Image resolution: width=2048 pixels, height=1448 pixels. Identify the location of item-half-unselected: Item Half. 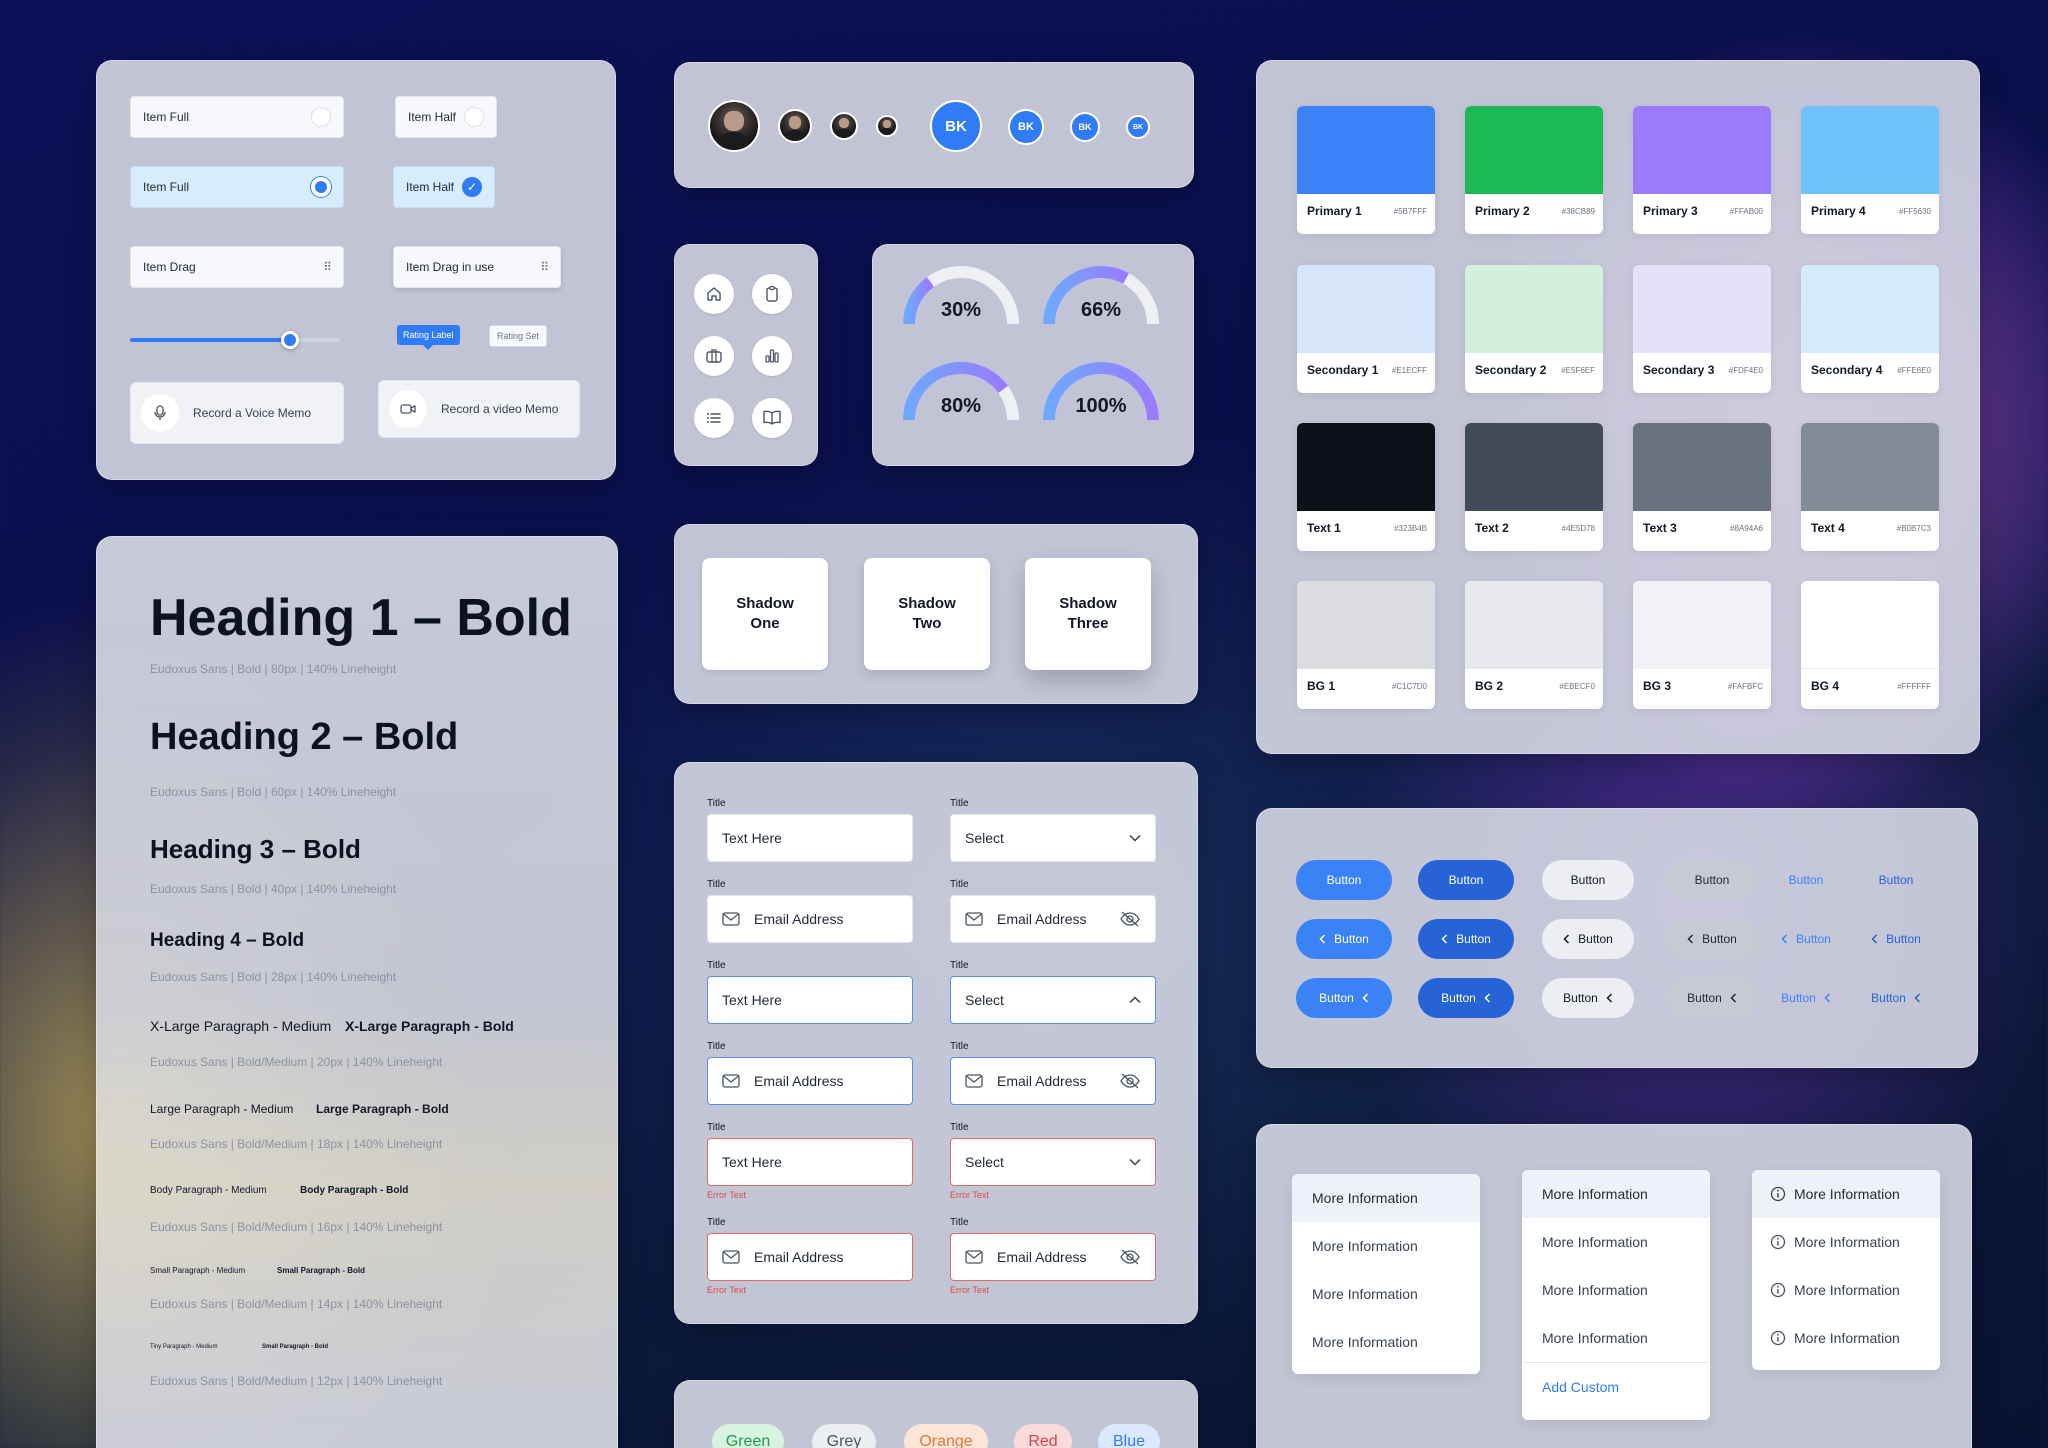
(446, 117).